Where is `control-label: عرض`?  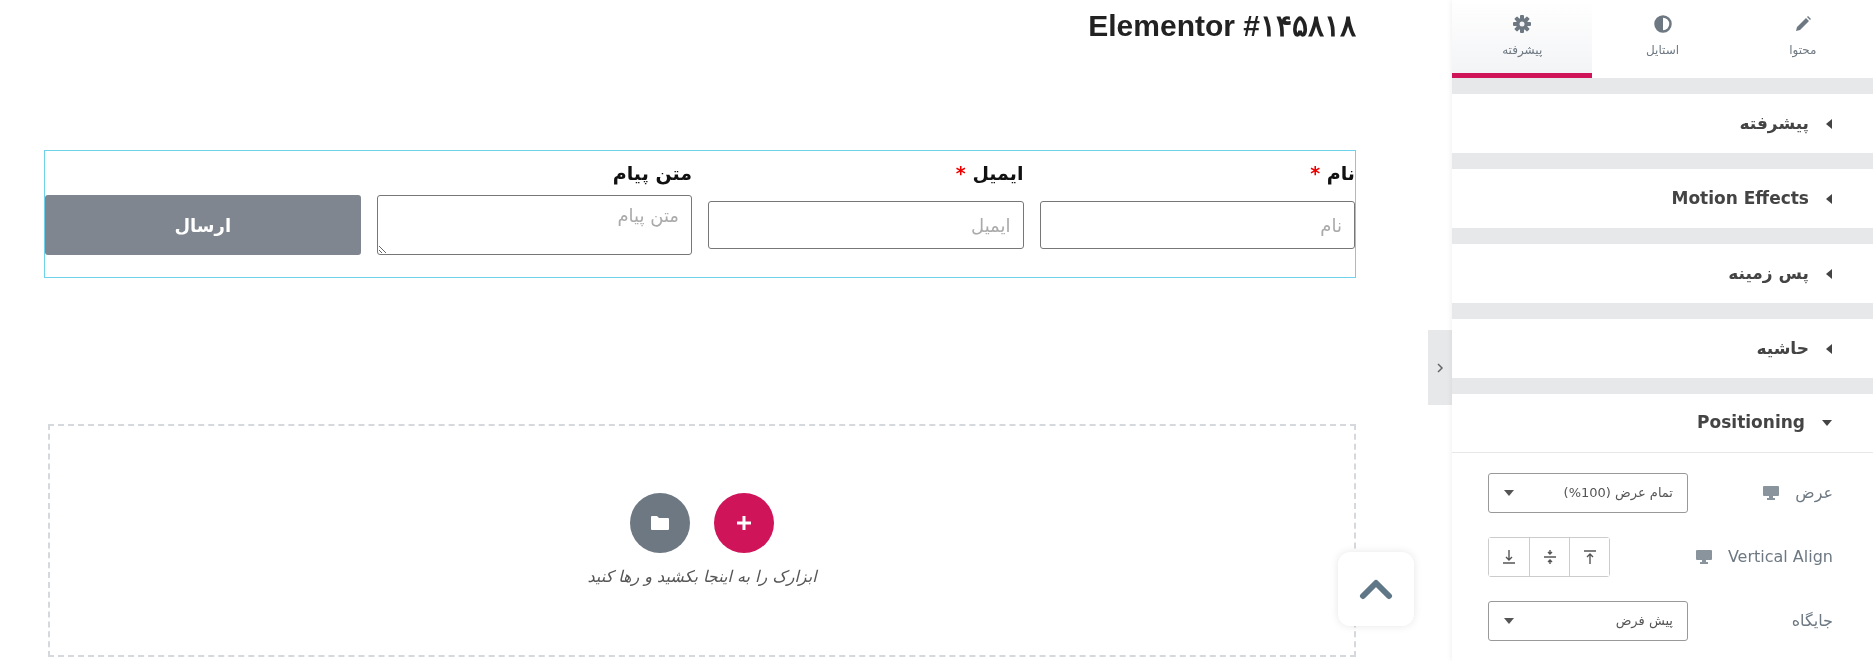 control-label: عرض is located at coordinates (1814, 493).